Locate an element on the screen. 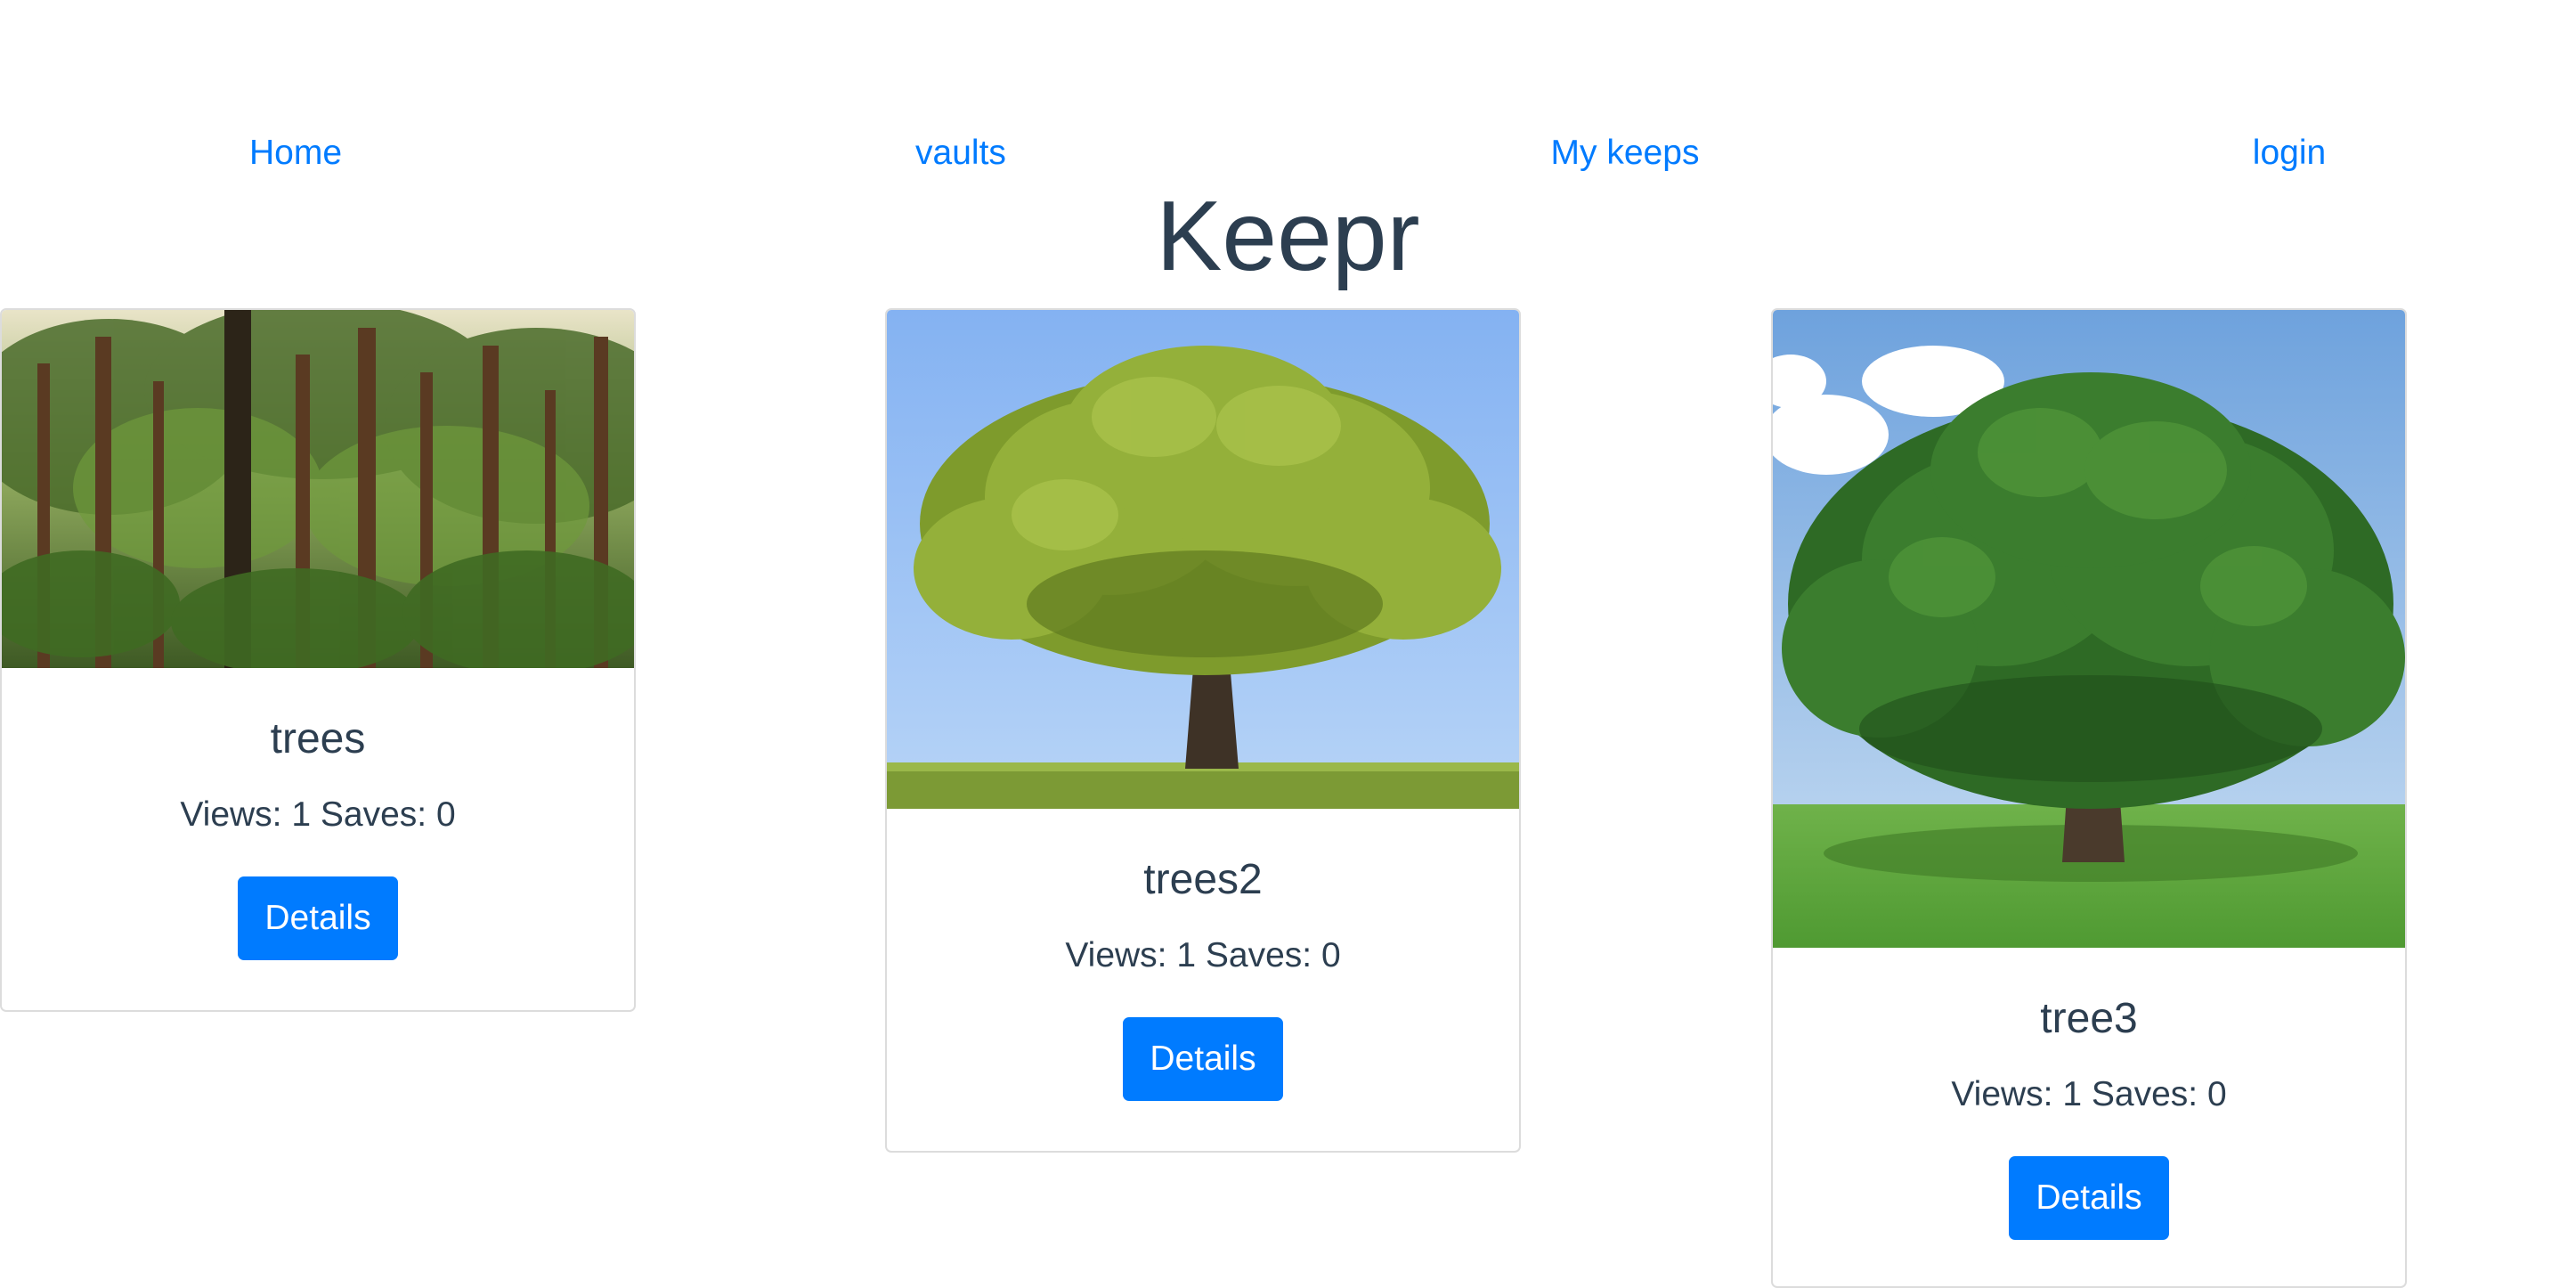 This screenshot has width=2576, height=1288. nav-my-keeps-link: My keeps is located at coordinates (1625, 154).